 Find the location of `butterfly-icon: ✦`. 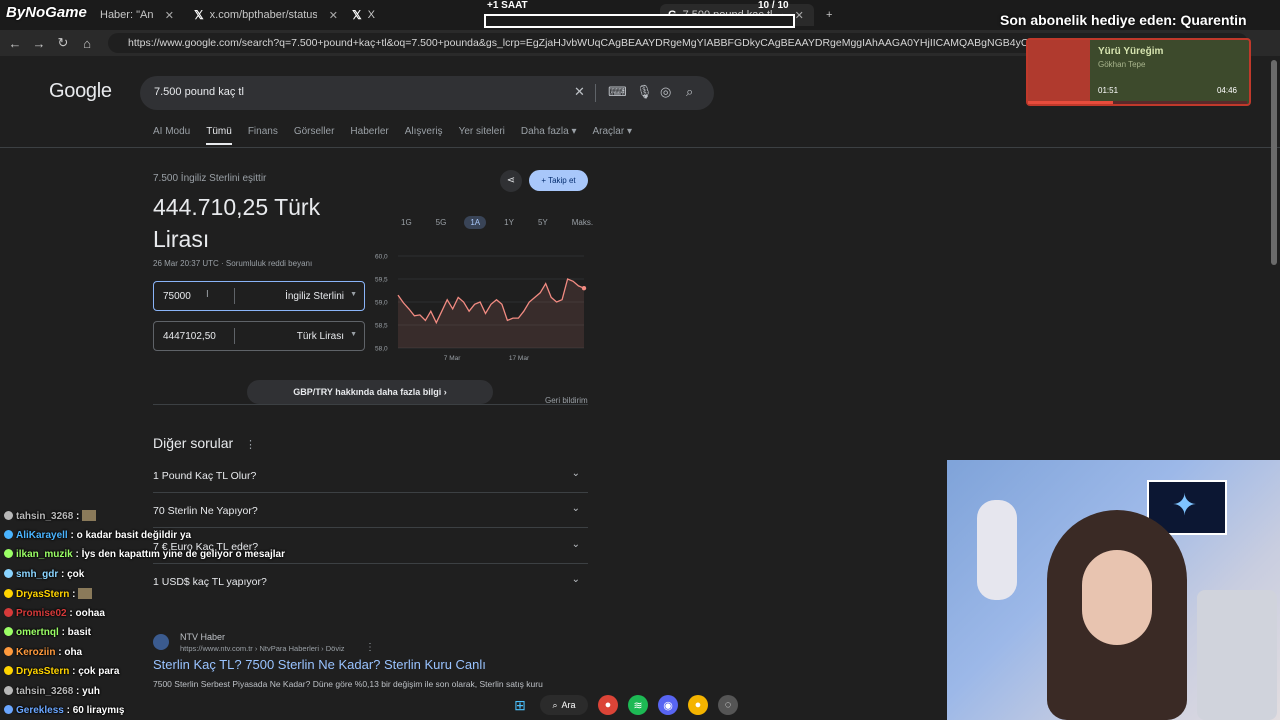

butterfly-icon: ✦ is located at coordinates (1185, 505).